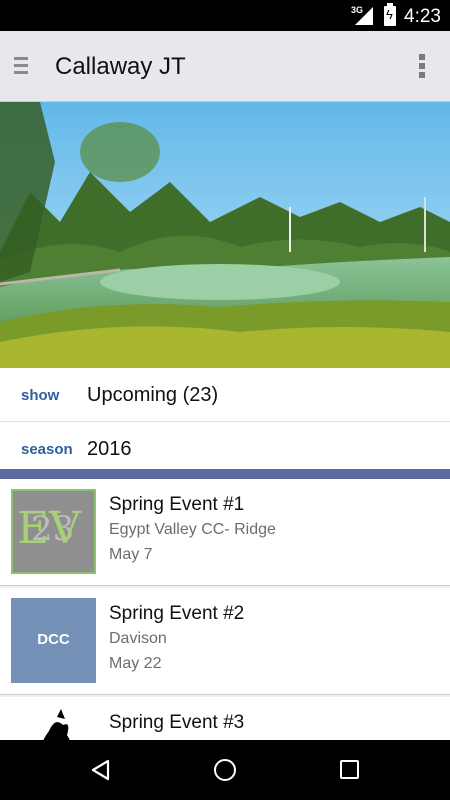 This screenshot has height=800, width=450. I want to click on event-date: May 7, so click(131, 554).